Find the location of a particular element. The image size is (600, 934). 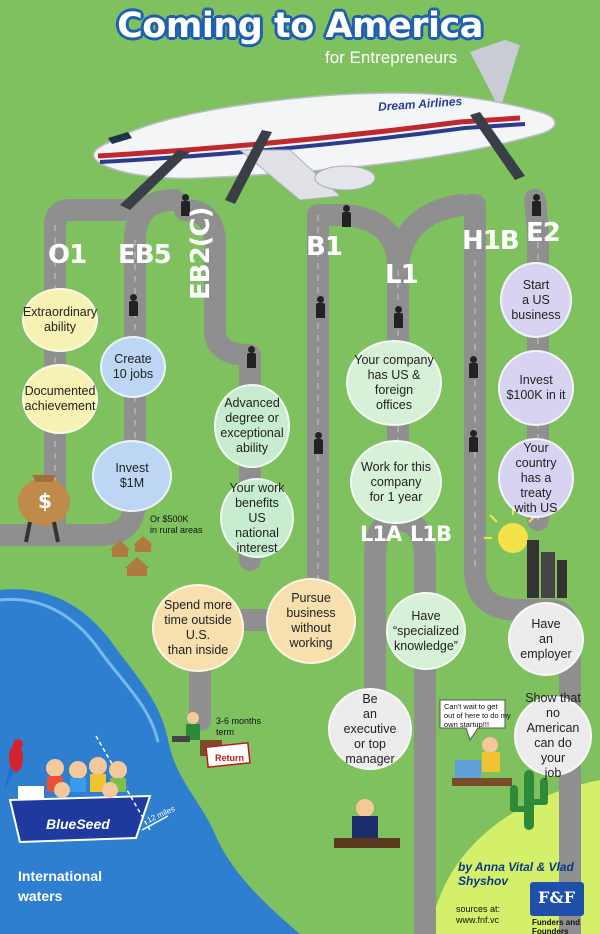

international-waters-label: International waters is located at coordinates (60, 886).